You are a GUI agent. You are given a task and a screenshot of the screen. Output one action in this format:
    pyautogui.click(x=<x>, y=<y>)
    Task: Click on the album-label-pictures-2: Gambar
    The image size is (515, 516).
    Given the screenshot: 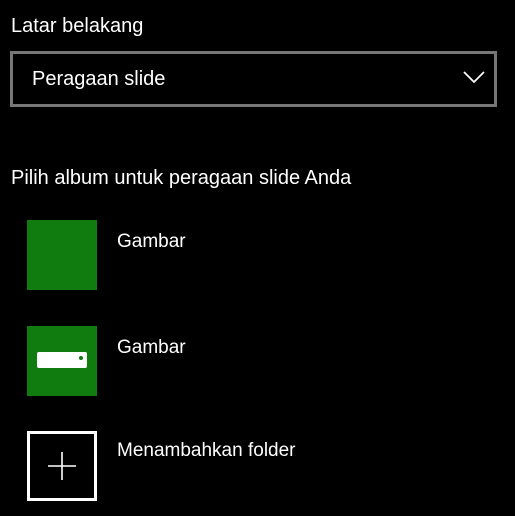 What is the action you would take?
    pyautogui.click(x=151, y=348)
    